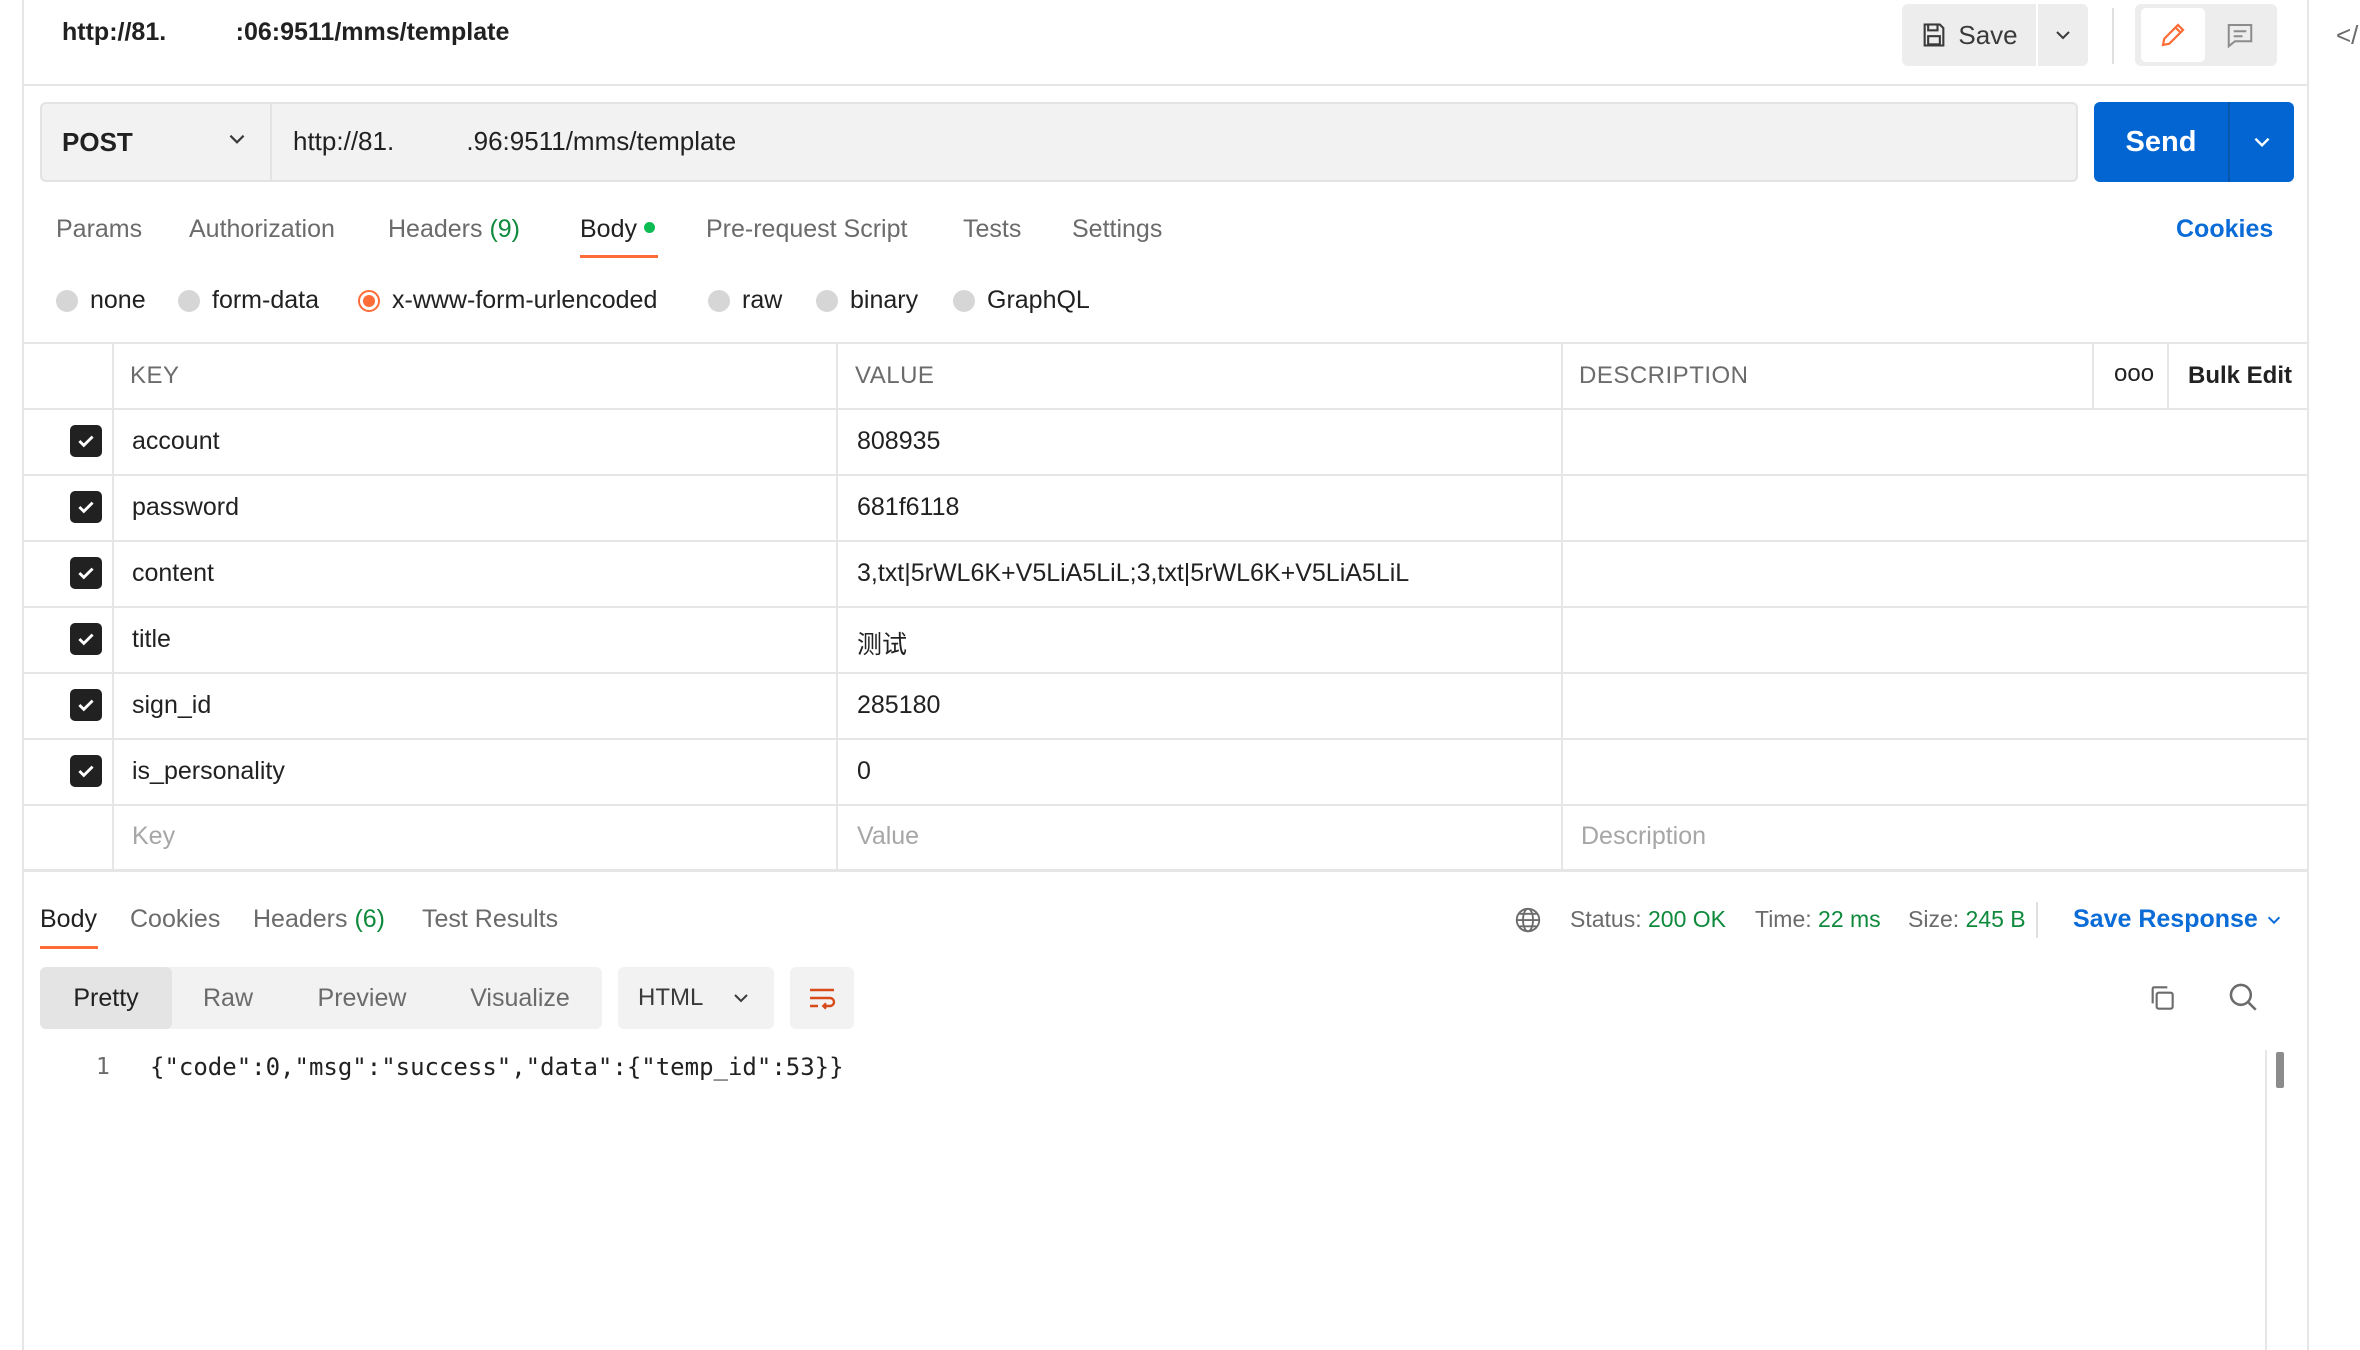 Image resolution: width=2360 pixels, height=1350 pixels. I want to click on radio-x-www-form-urlencoded: x-www-form-urlencoded, so click(507, 300).